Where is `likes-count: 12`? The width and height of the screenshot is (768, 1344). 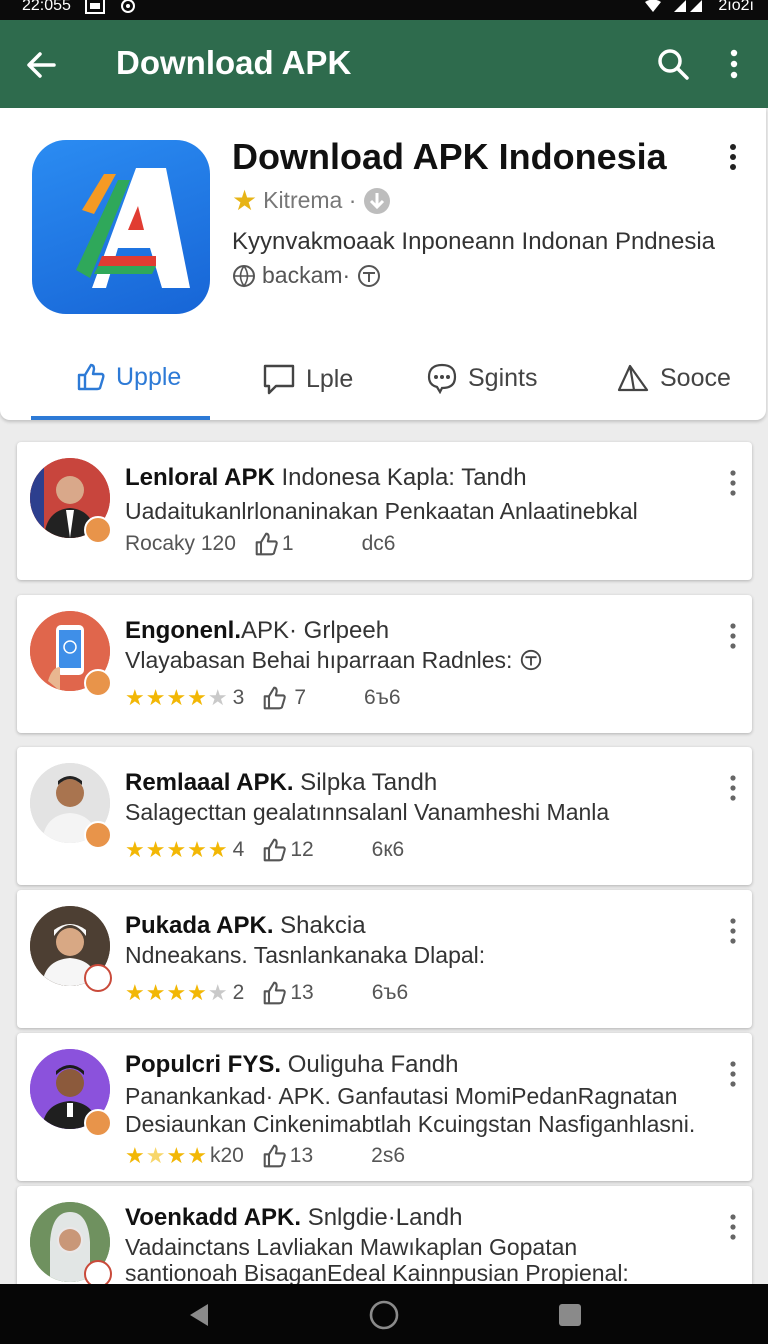 likes-count: 12 is located at coordinates (302, 849).